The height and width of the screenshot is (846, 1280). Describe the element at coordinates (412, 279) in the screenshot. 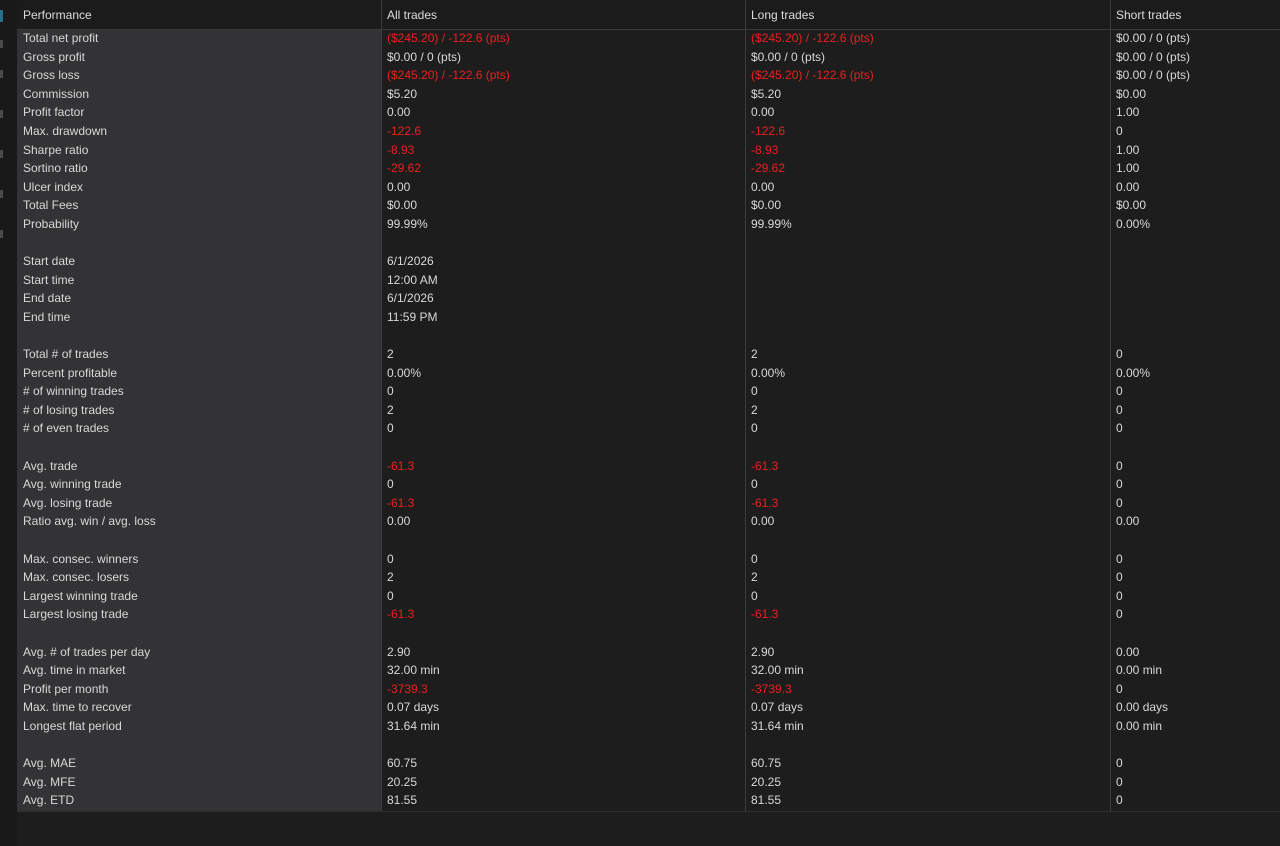

I see `all-trades-value: 12:00 AM` at that location.